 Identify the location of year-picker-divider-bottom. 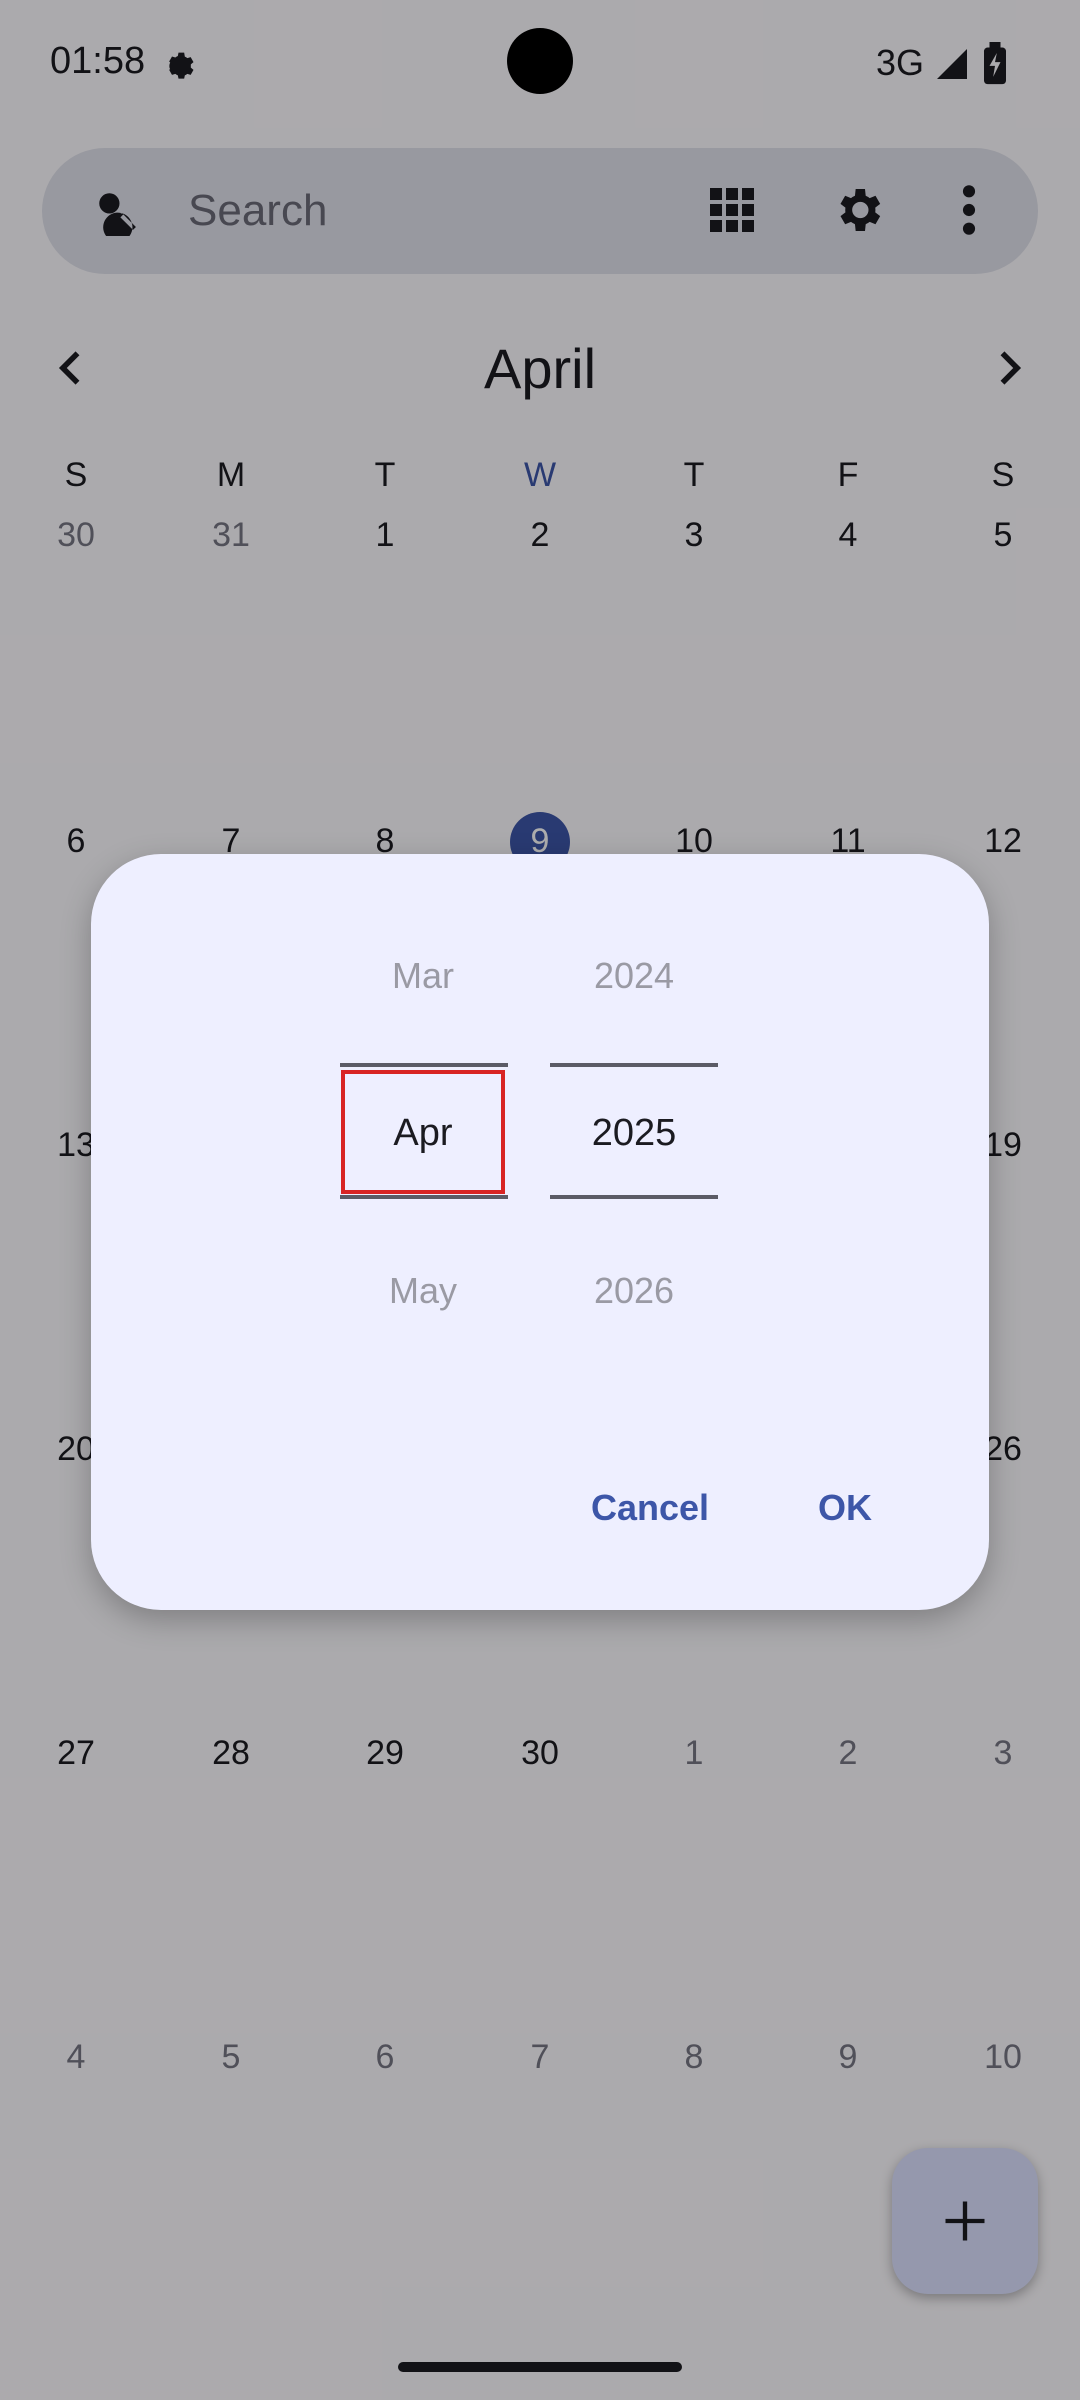
(634, 1197).